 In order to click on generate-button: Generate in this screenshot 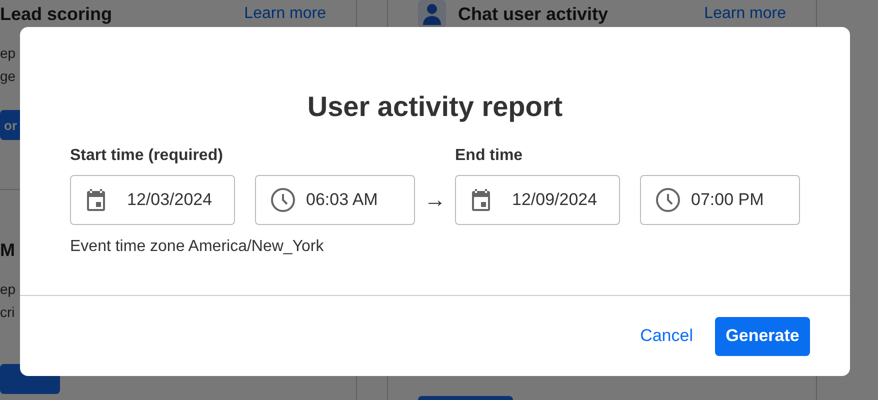, I will do `click(762, 336)`.